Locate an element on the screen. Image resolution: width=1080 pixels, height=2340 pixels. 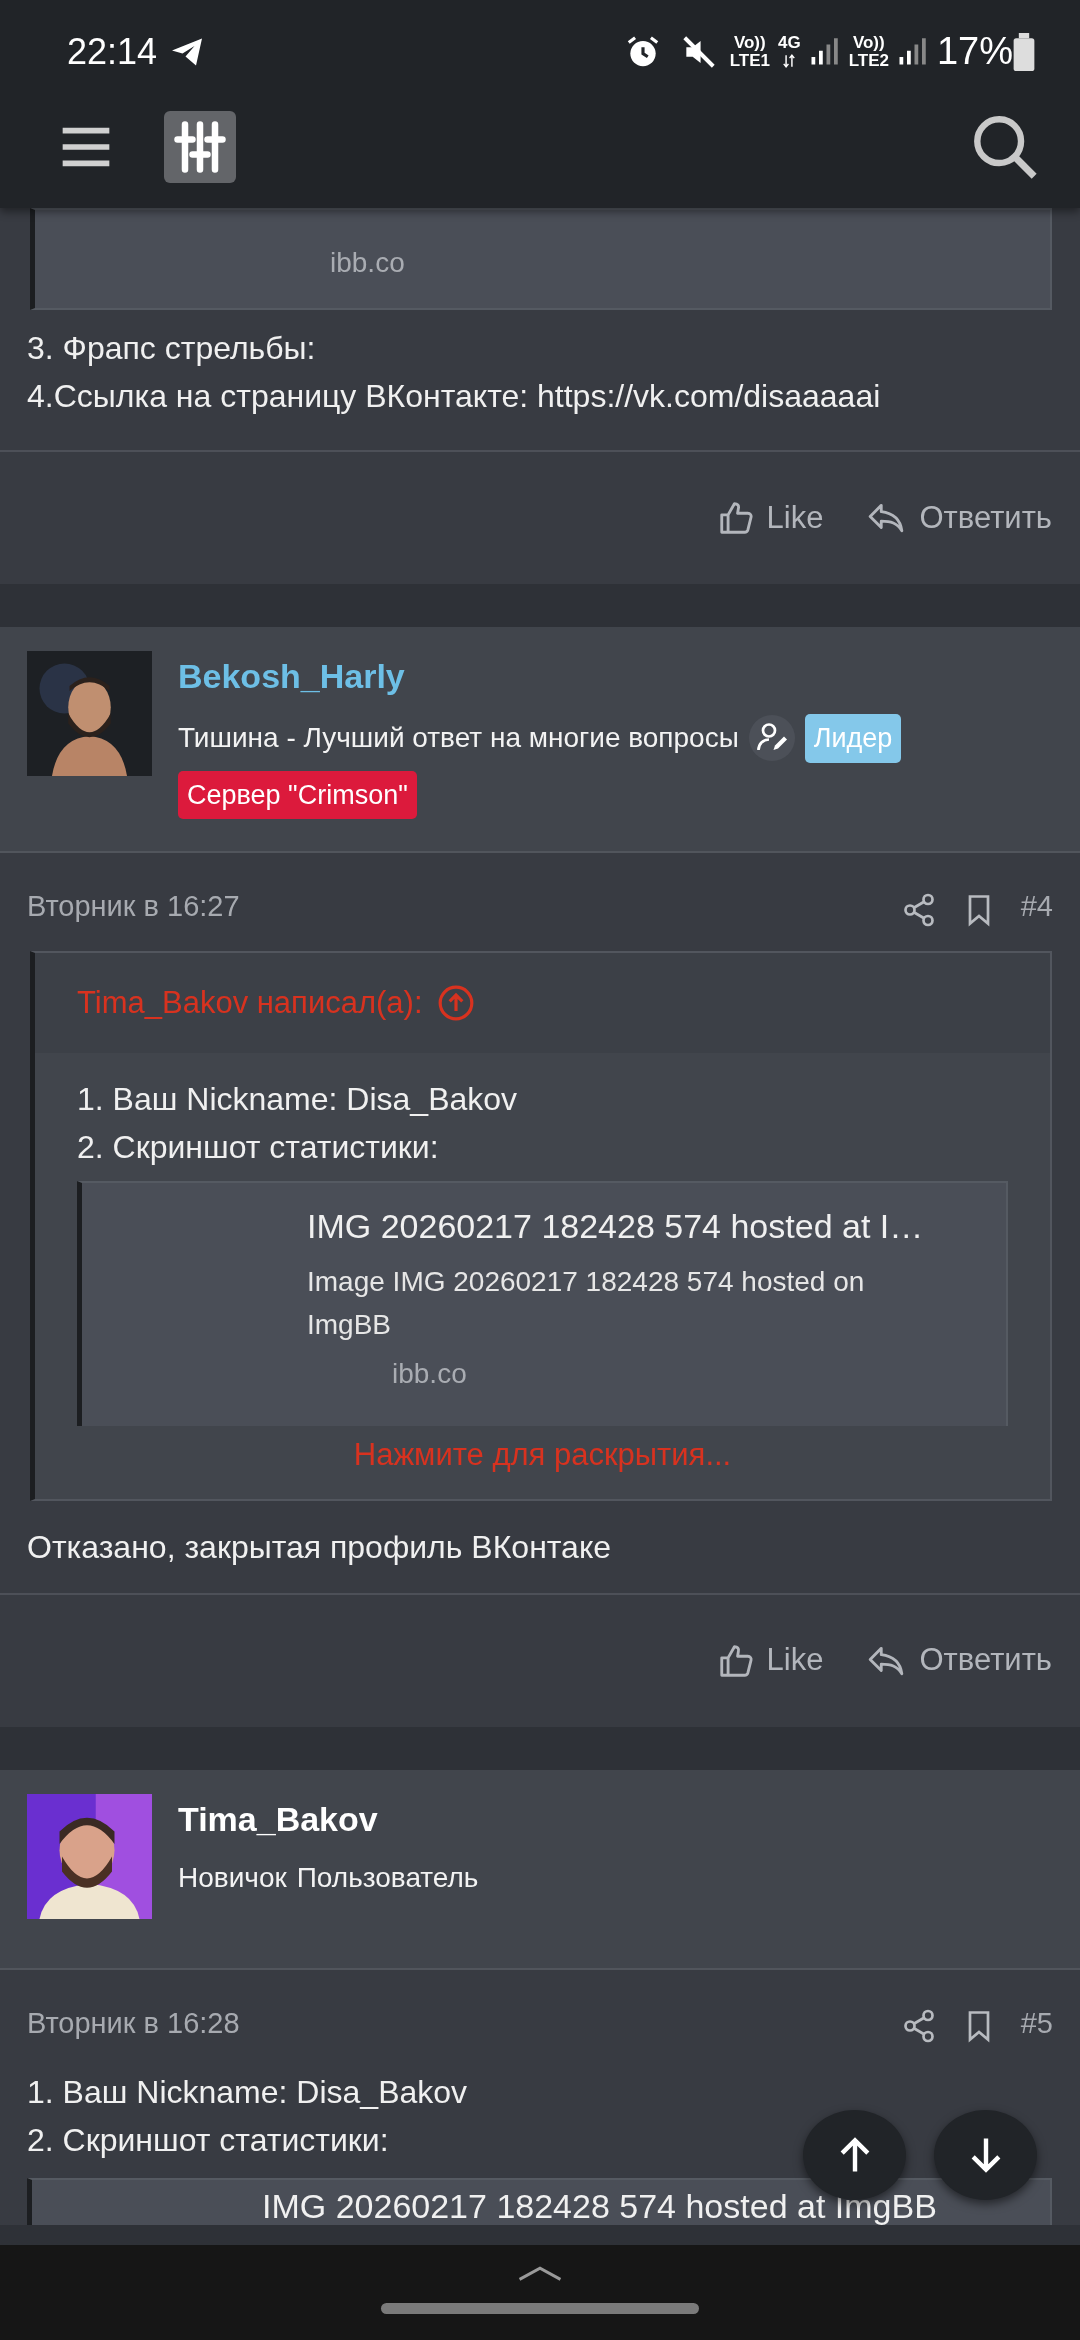
link-preview-card: IMG 20260217 182428 574 hosted at ImgBB is located at coordinates (539, 2201).